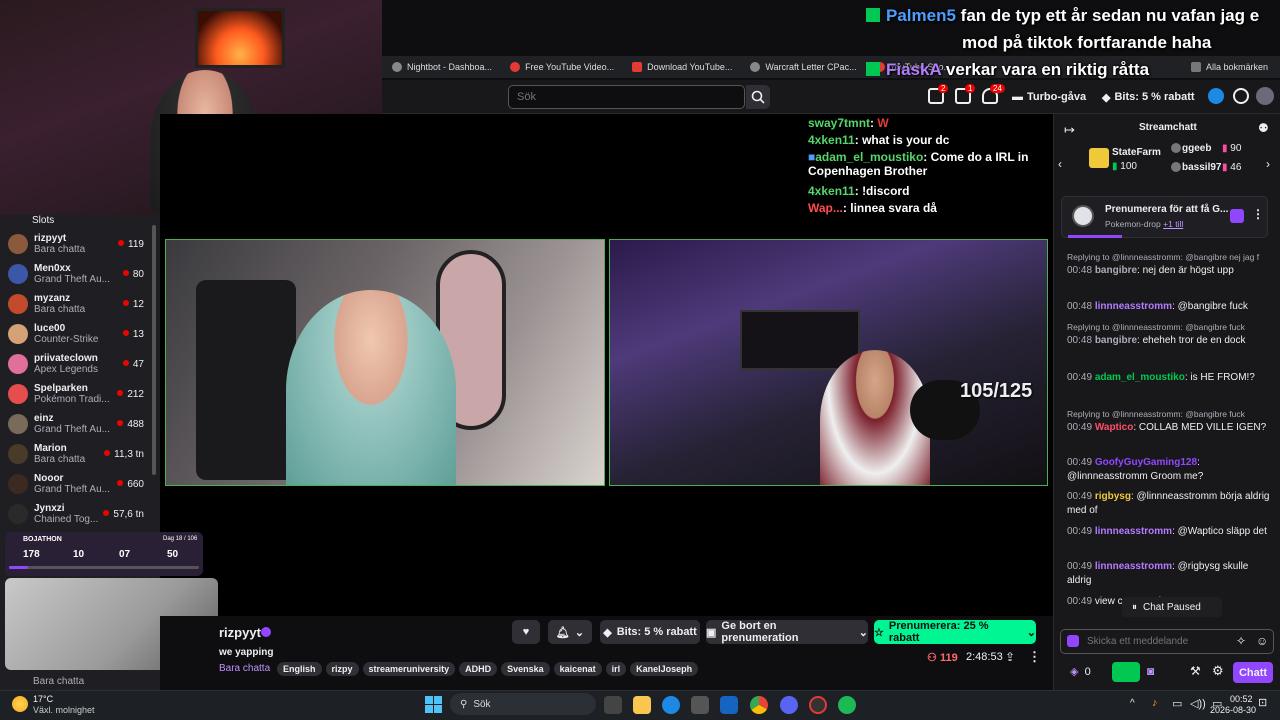 The image size is (1280, 720). Describe the element at coordinates (1195, 671) in the screenshot. I see `hype-icon: ⚒` at that location.